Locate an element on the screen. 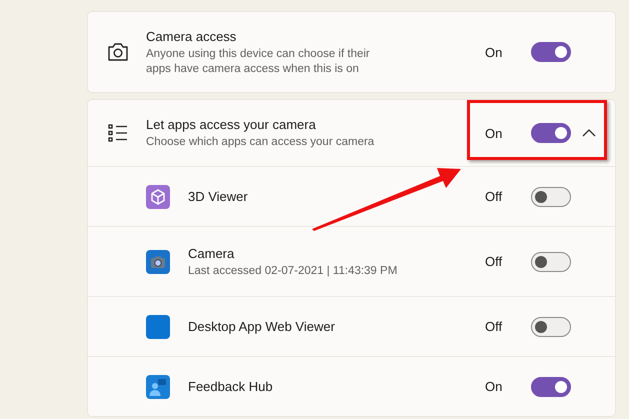 The width and height of the screenshot is (629, 419). app-name: 3D Viewer is located at coordinates (218, 196).